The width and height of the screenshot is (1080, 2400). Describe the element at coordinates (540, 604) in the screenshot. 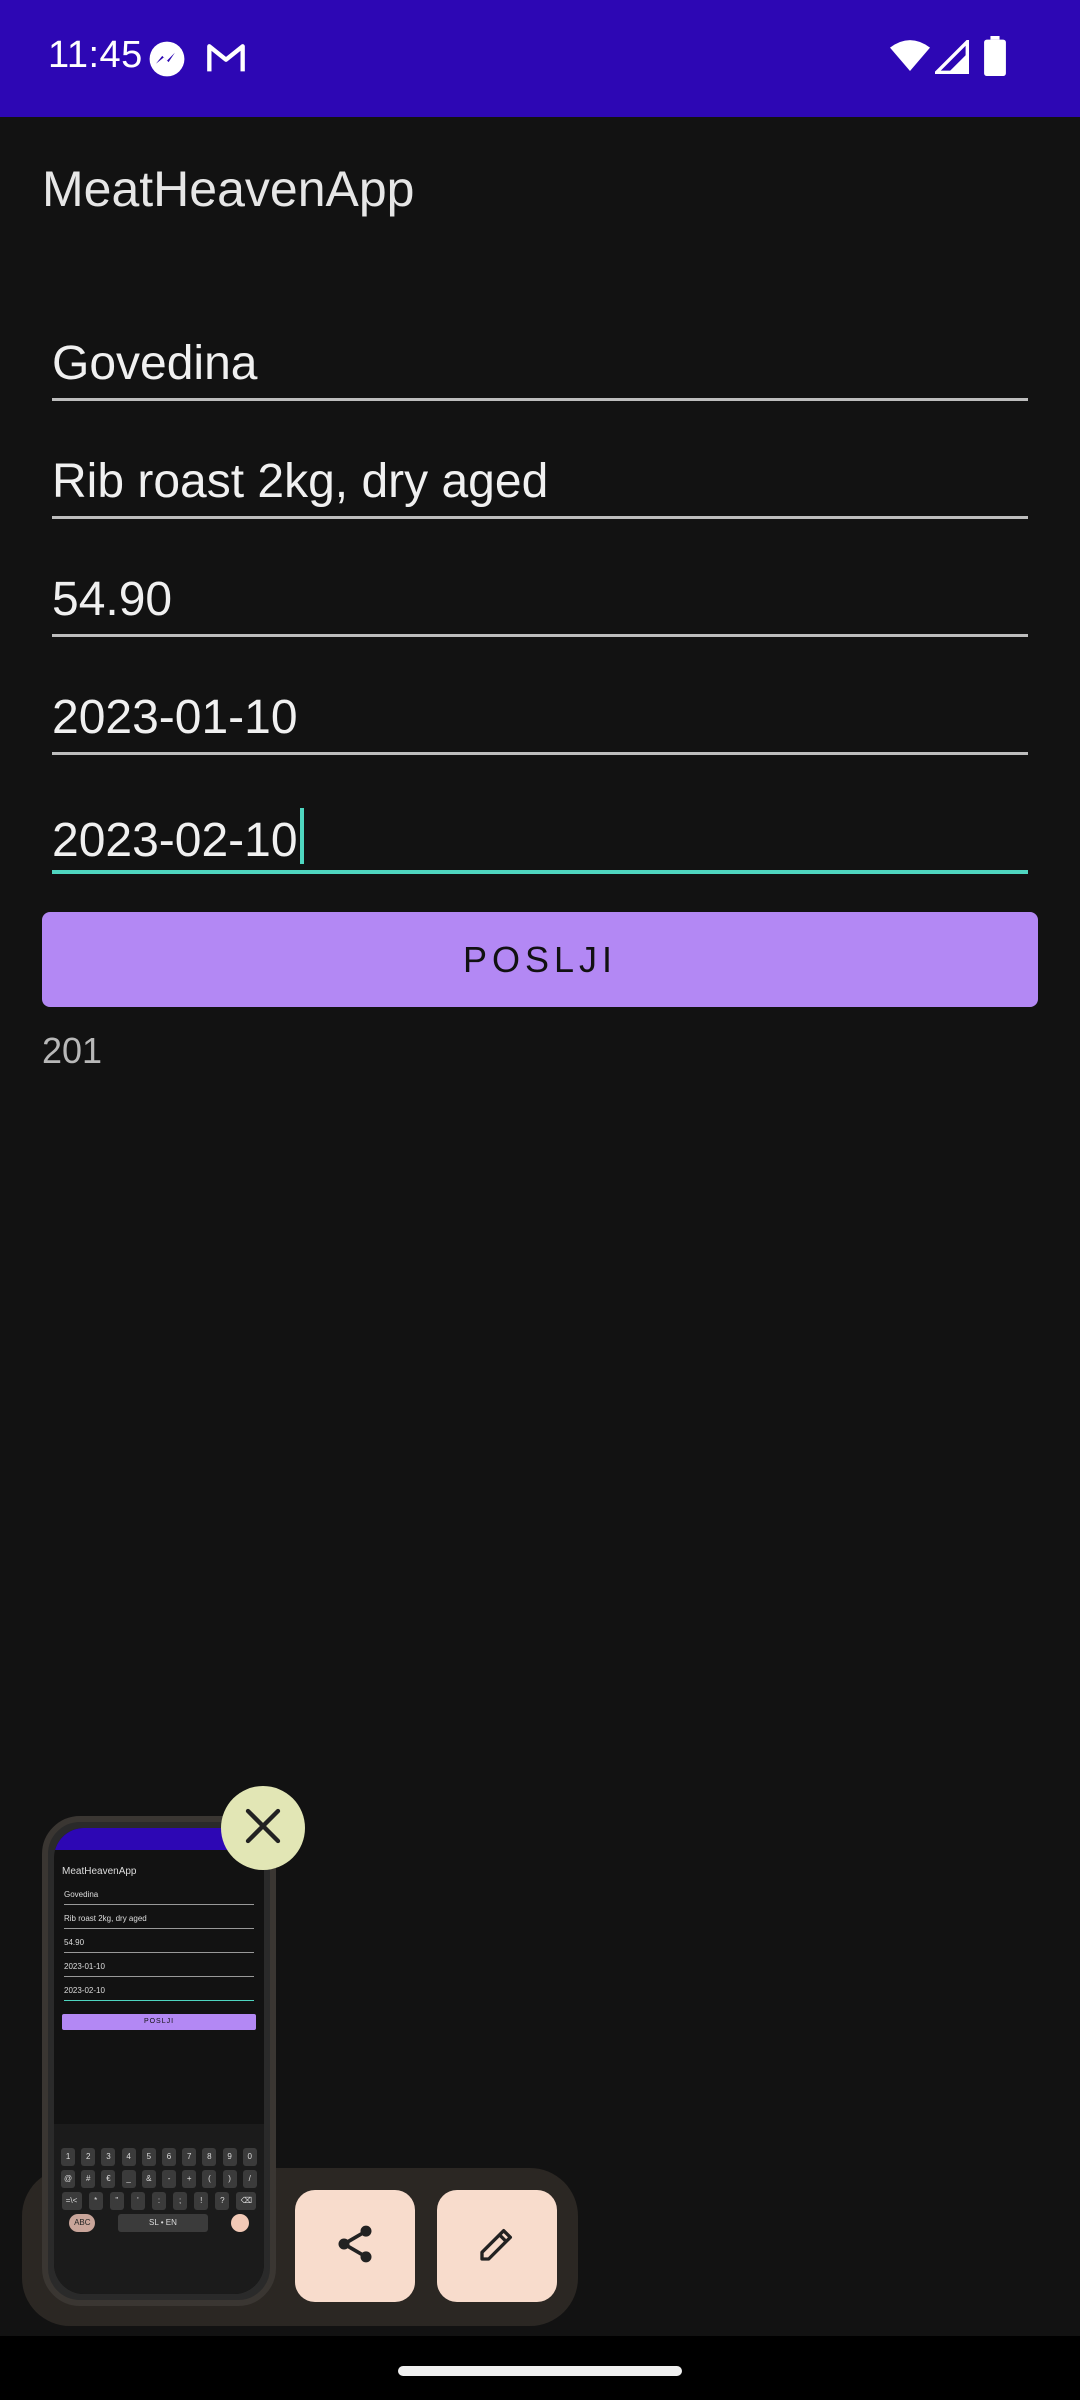

I see `price-field: 54.90` at that location.